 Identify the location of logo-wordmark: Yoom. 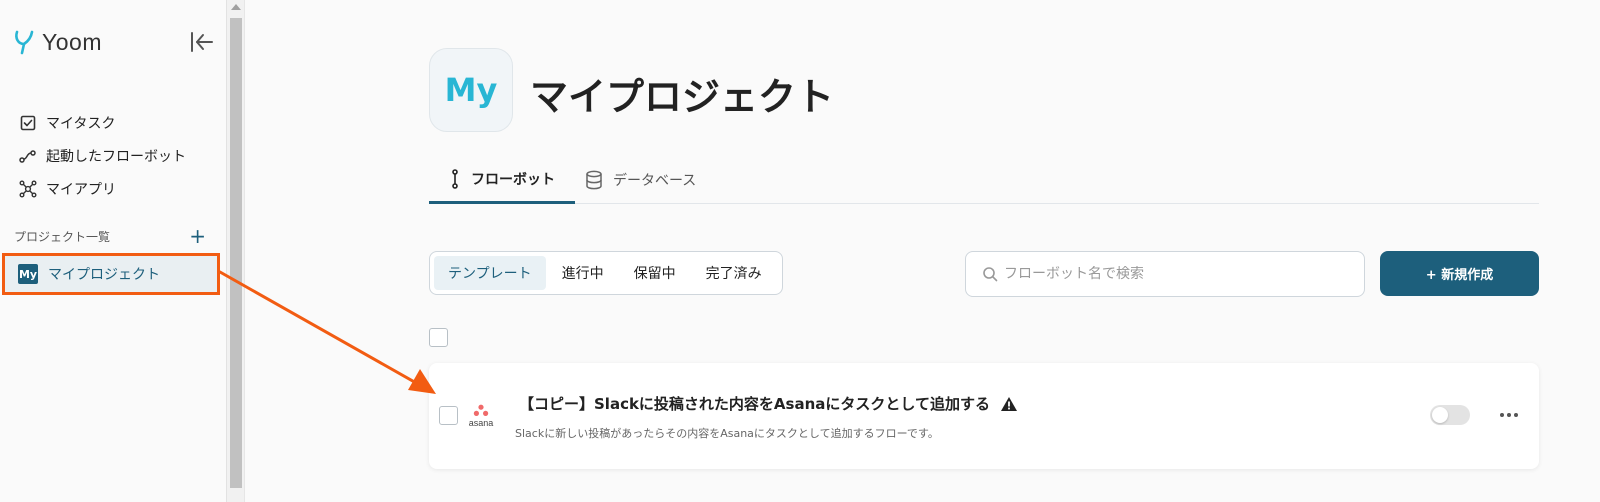
(72, 41).